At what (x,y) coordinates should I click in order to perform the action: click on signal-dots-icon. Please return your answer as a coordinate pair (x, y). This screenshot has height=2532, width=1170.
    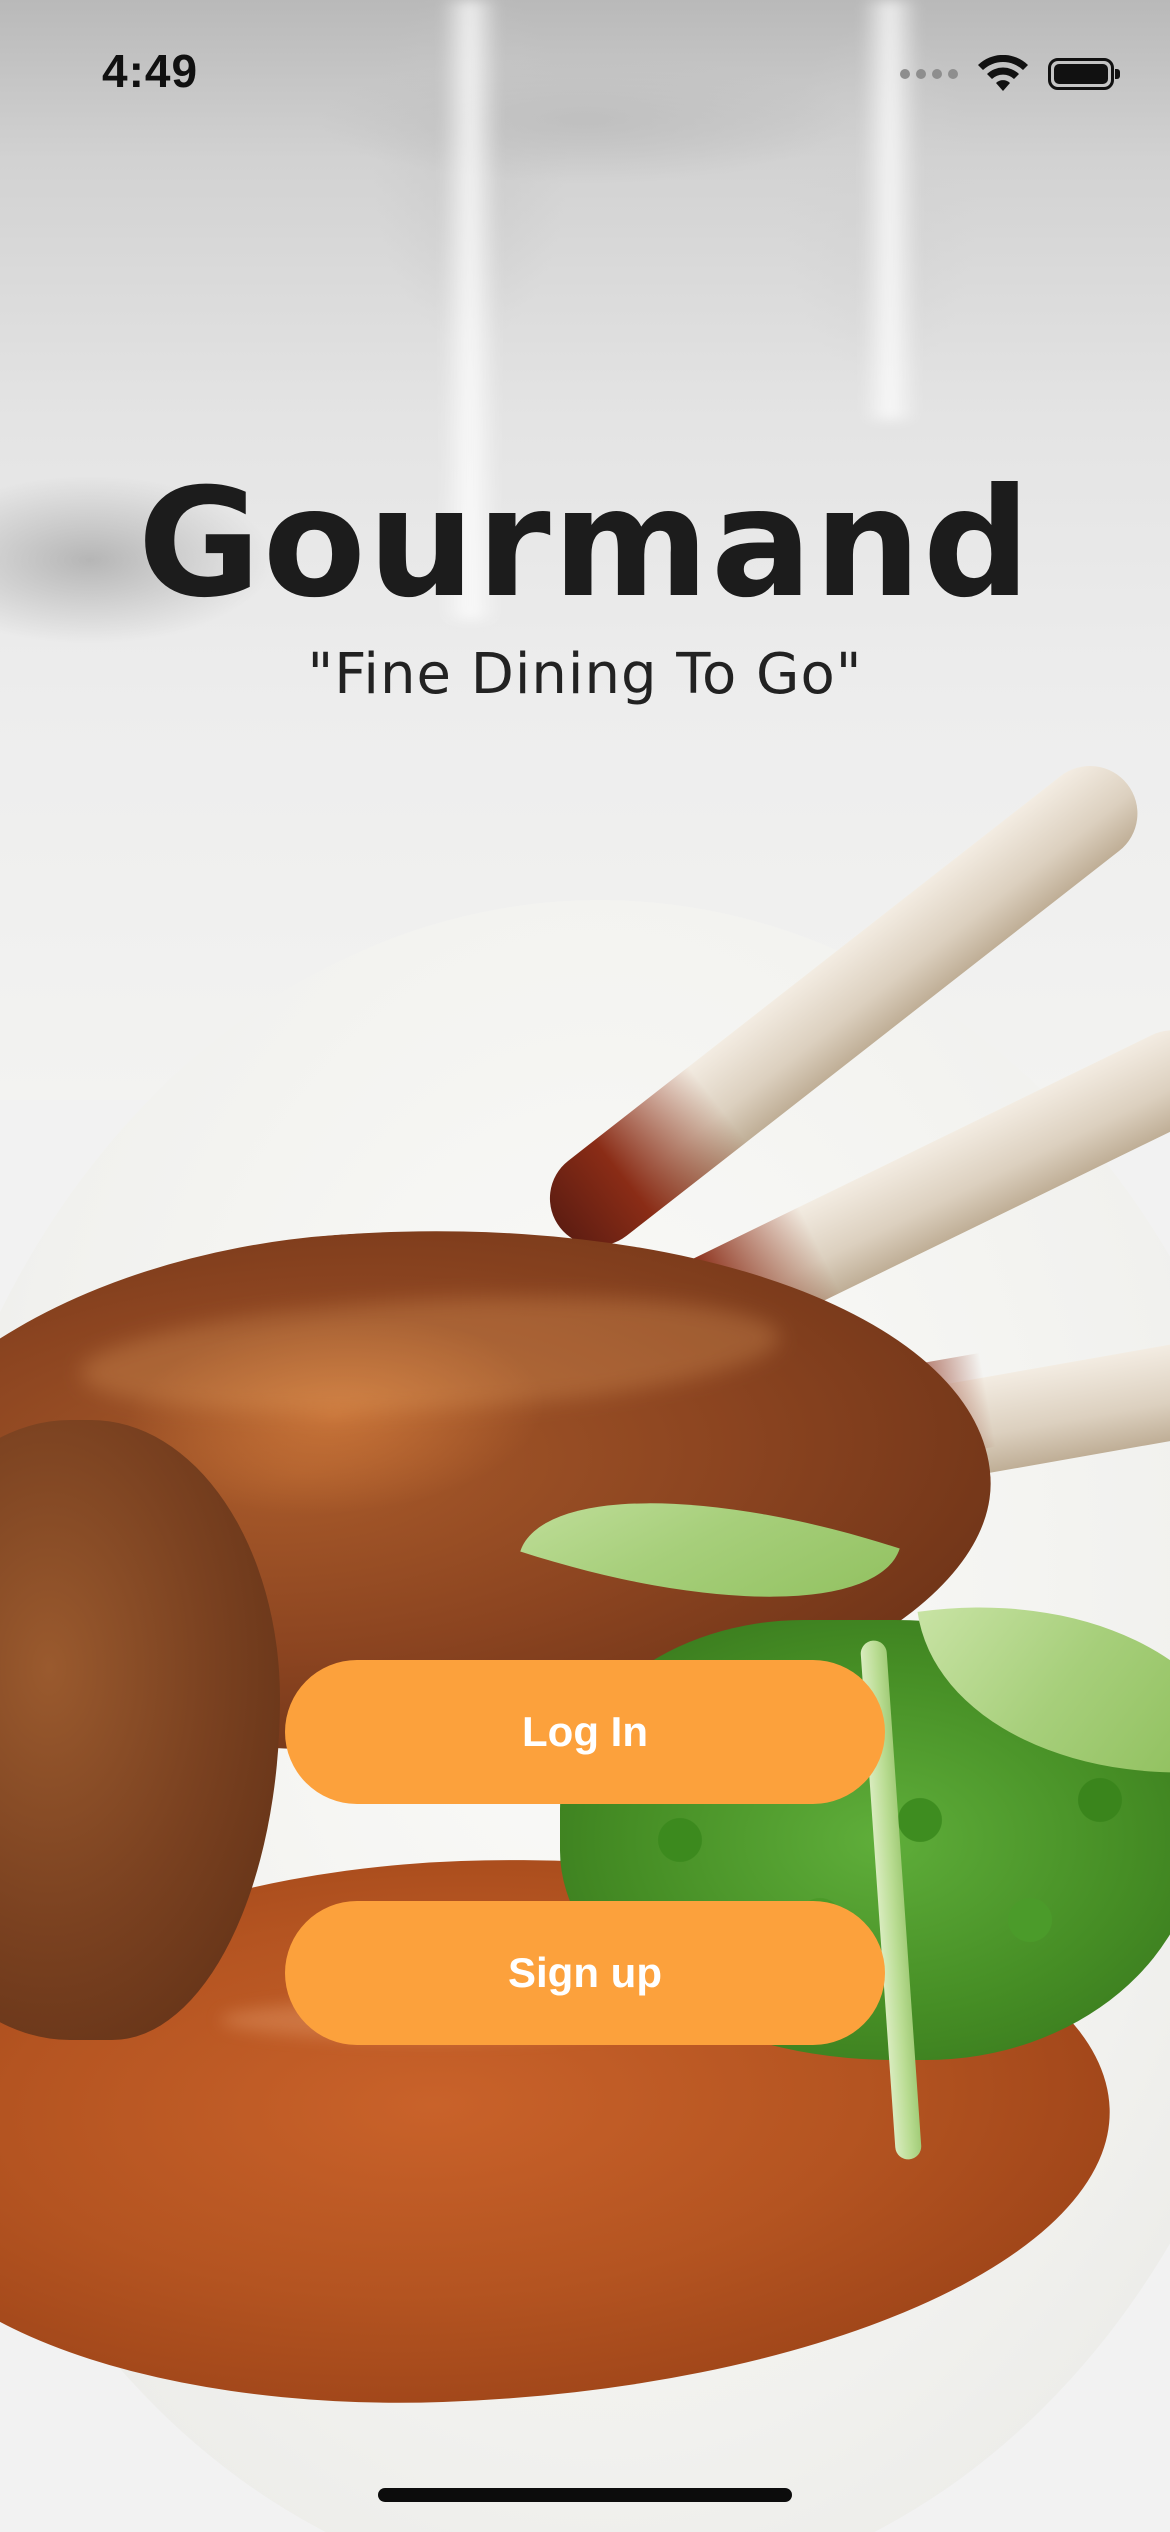
    Looking at the image, I should click on (929, 74).